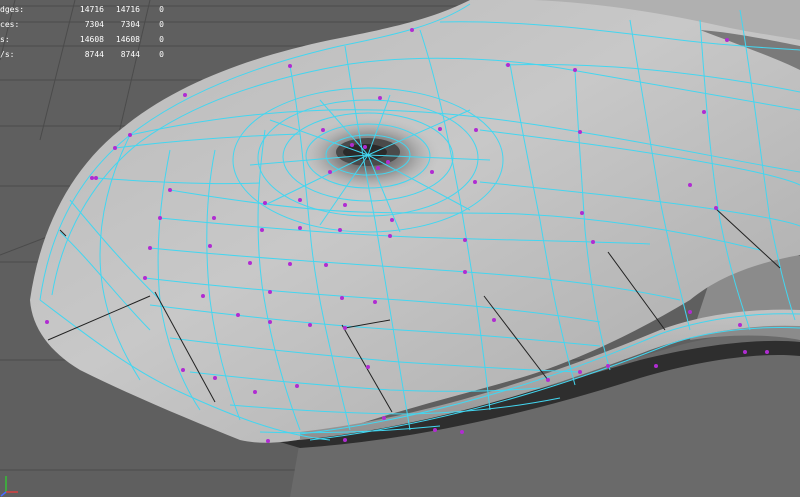  I want to click on xyz-axis-icon, so click(9, 486).